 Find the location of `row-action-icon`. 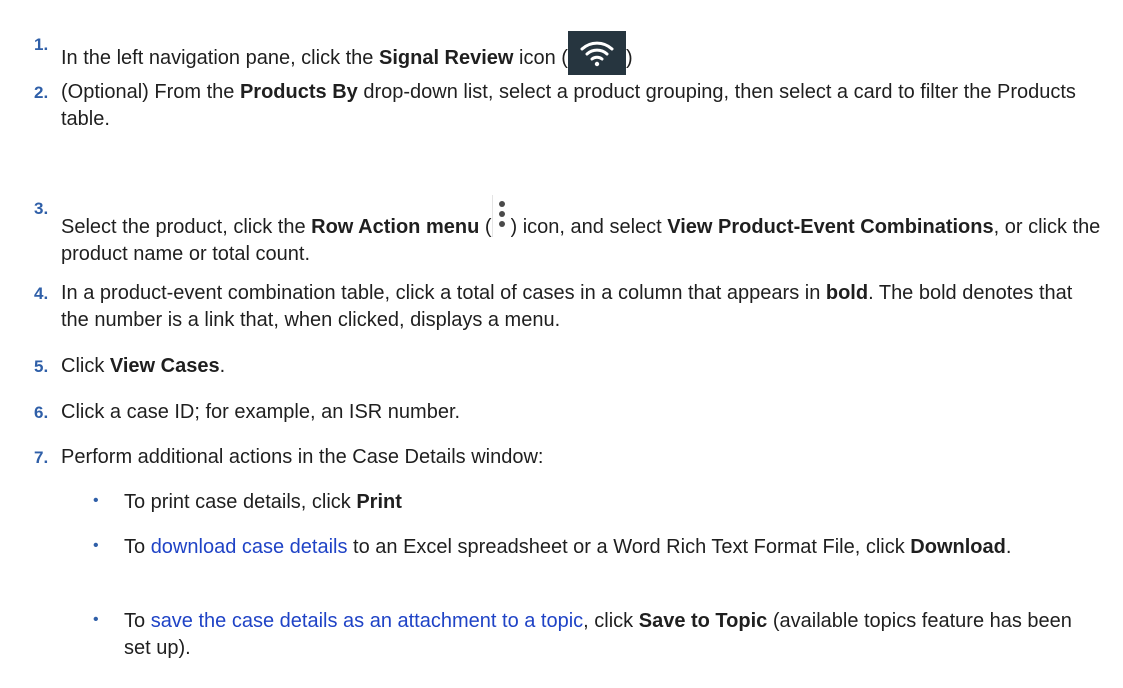

row-action-icon is located at coordinates (501, 216).